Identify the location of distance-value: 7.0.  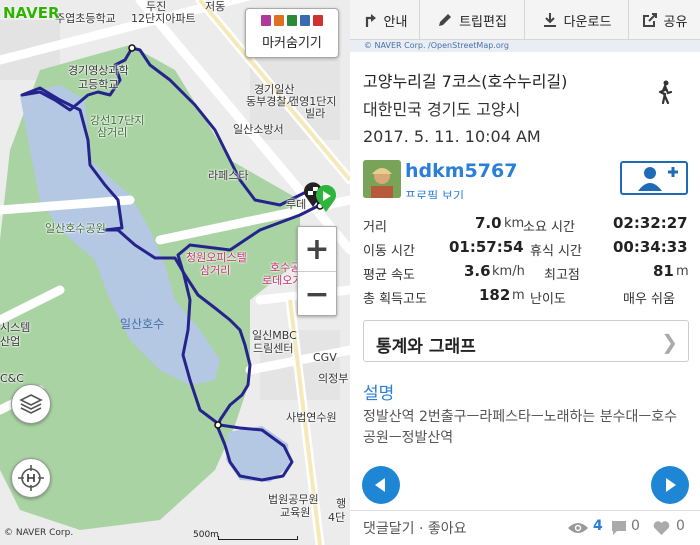
(488, 223).